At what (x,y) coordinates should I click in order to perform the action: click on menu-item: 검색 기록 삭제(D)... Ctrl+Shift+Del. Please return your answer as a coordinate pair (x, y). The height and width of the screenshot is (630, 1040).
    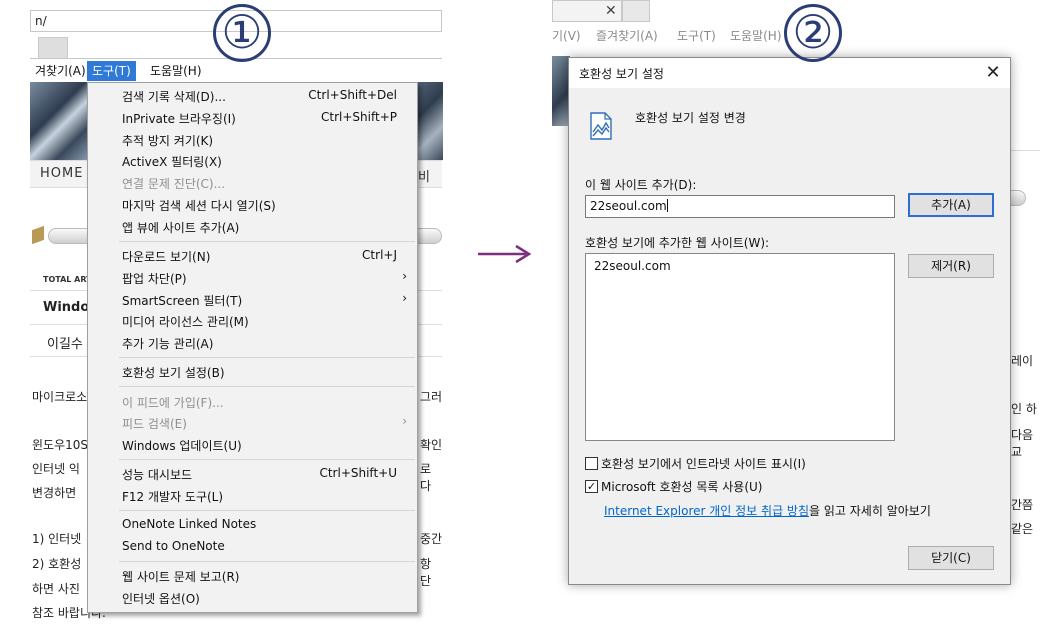
    Looking at the image, I should click on (252, 95).